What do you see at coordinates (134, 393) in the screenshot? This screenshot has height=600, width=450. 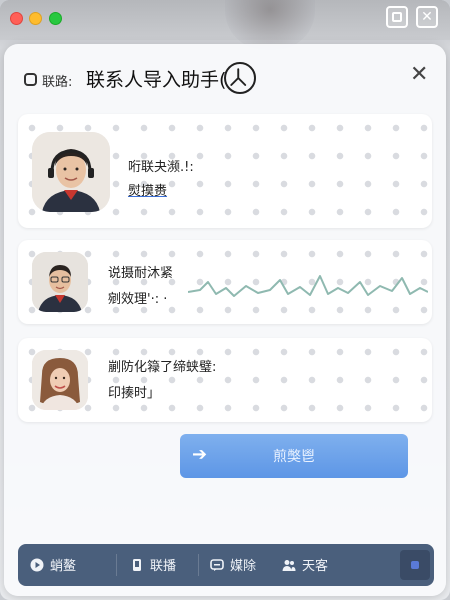 I see `contact-detail: 印揍时」` at bounding box center [134, 393].